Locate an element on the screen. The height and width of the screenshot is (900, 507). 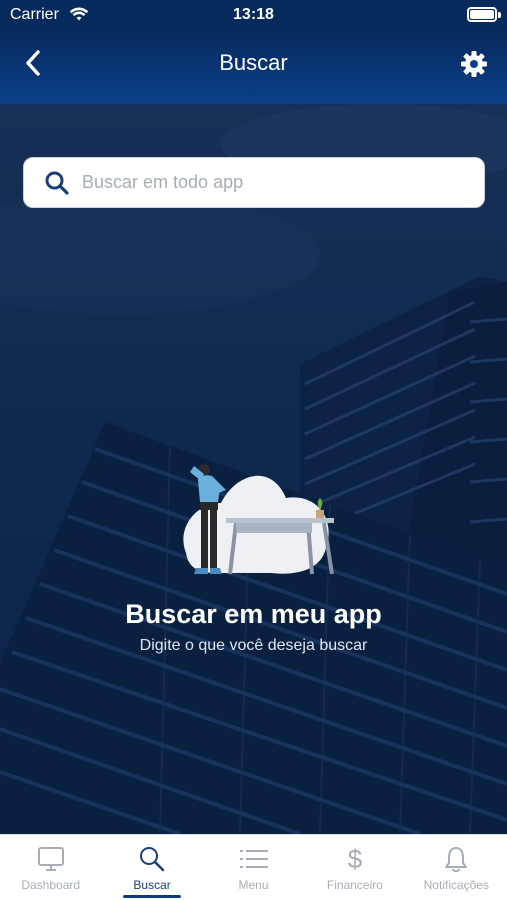
clock: 13:18 is located at coordinates (253, 14).